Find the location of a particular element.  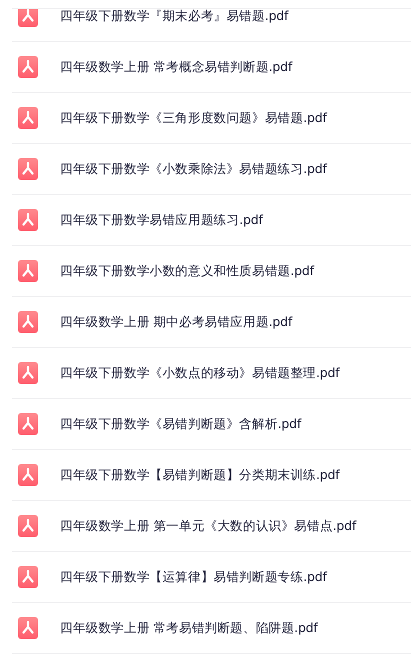

file-name: 四年级下册数学《易错判断题》含解析.pdf is located at coordinates (181, 424).